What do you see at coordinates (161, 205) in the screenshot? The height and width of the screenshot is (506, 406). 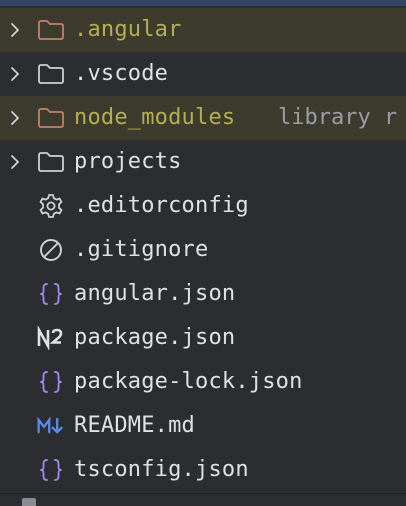 I see `tree-item-label: .editorconfig` at bounding box center [161, 205].